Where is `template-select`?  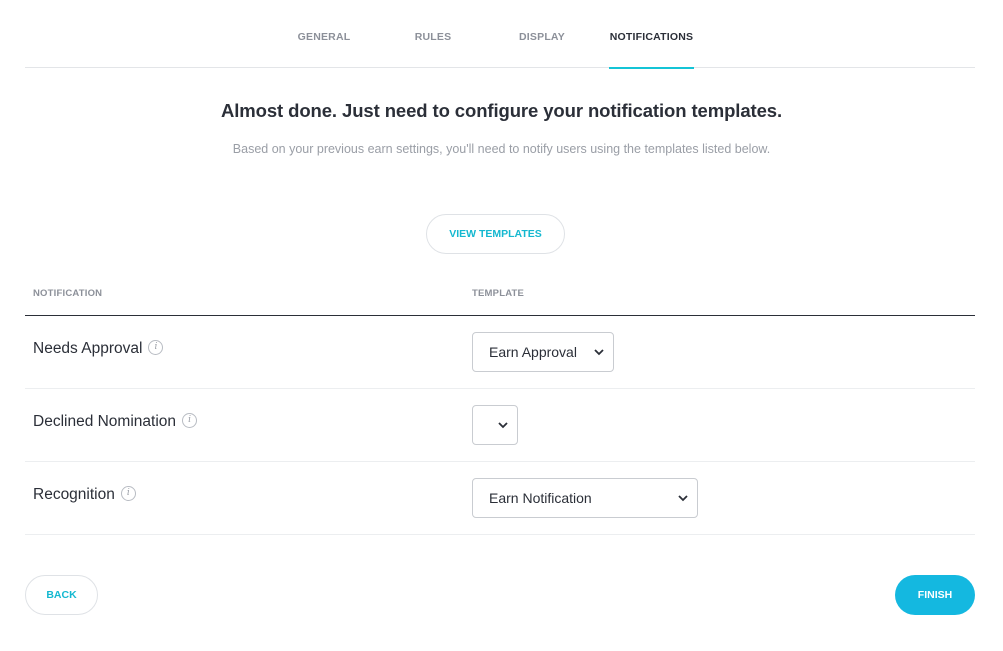
template-select is located at coordinates (495, 425).